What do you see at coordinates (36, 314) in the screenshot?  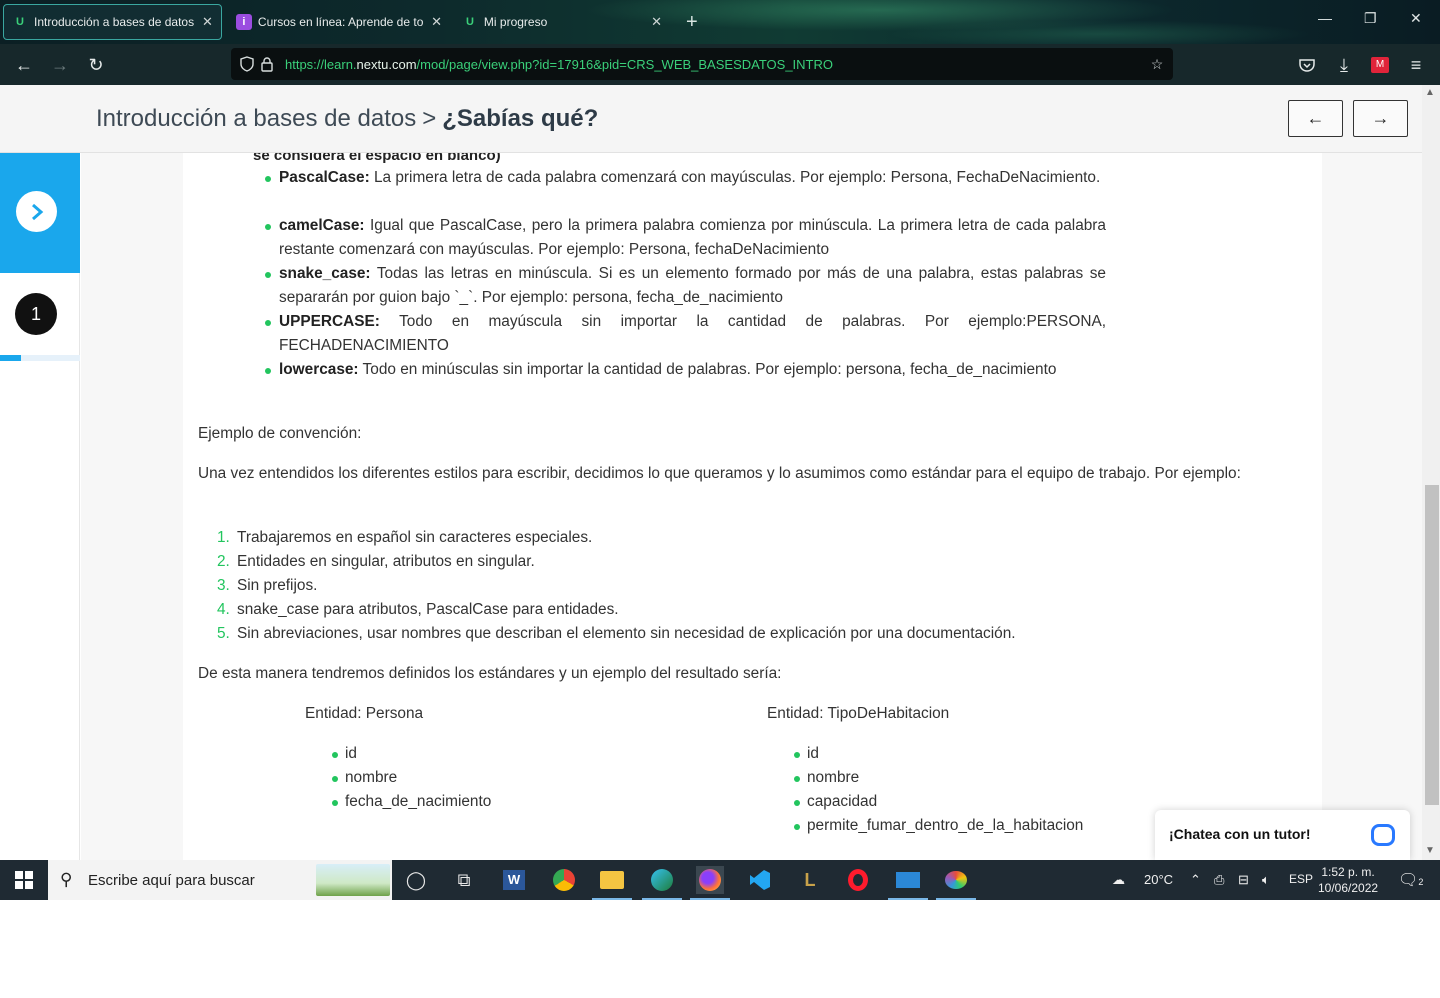 I see `step-number-badge: 1` at bounding box center [36, 314].